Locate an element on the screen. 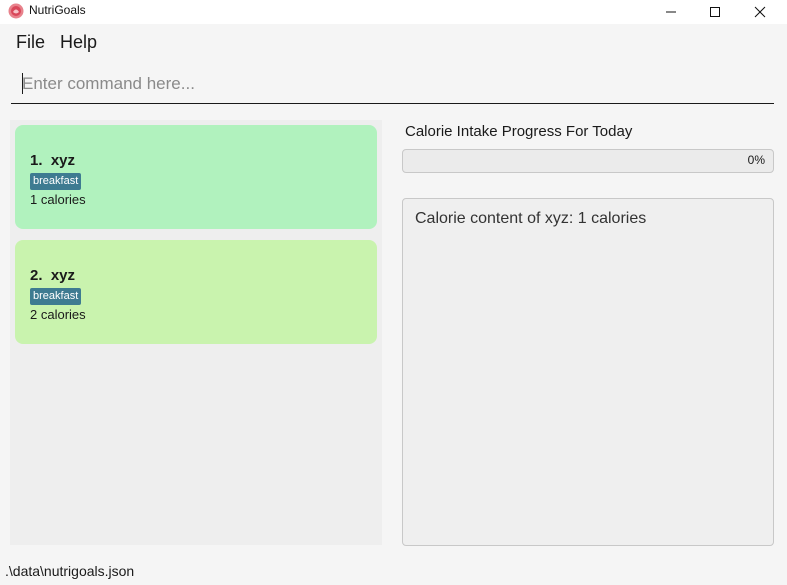 This screenshot has height=585, width=787. close-button is located at coordinates (760, 12).